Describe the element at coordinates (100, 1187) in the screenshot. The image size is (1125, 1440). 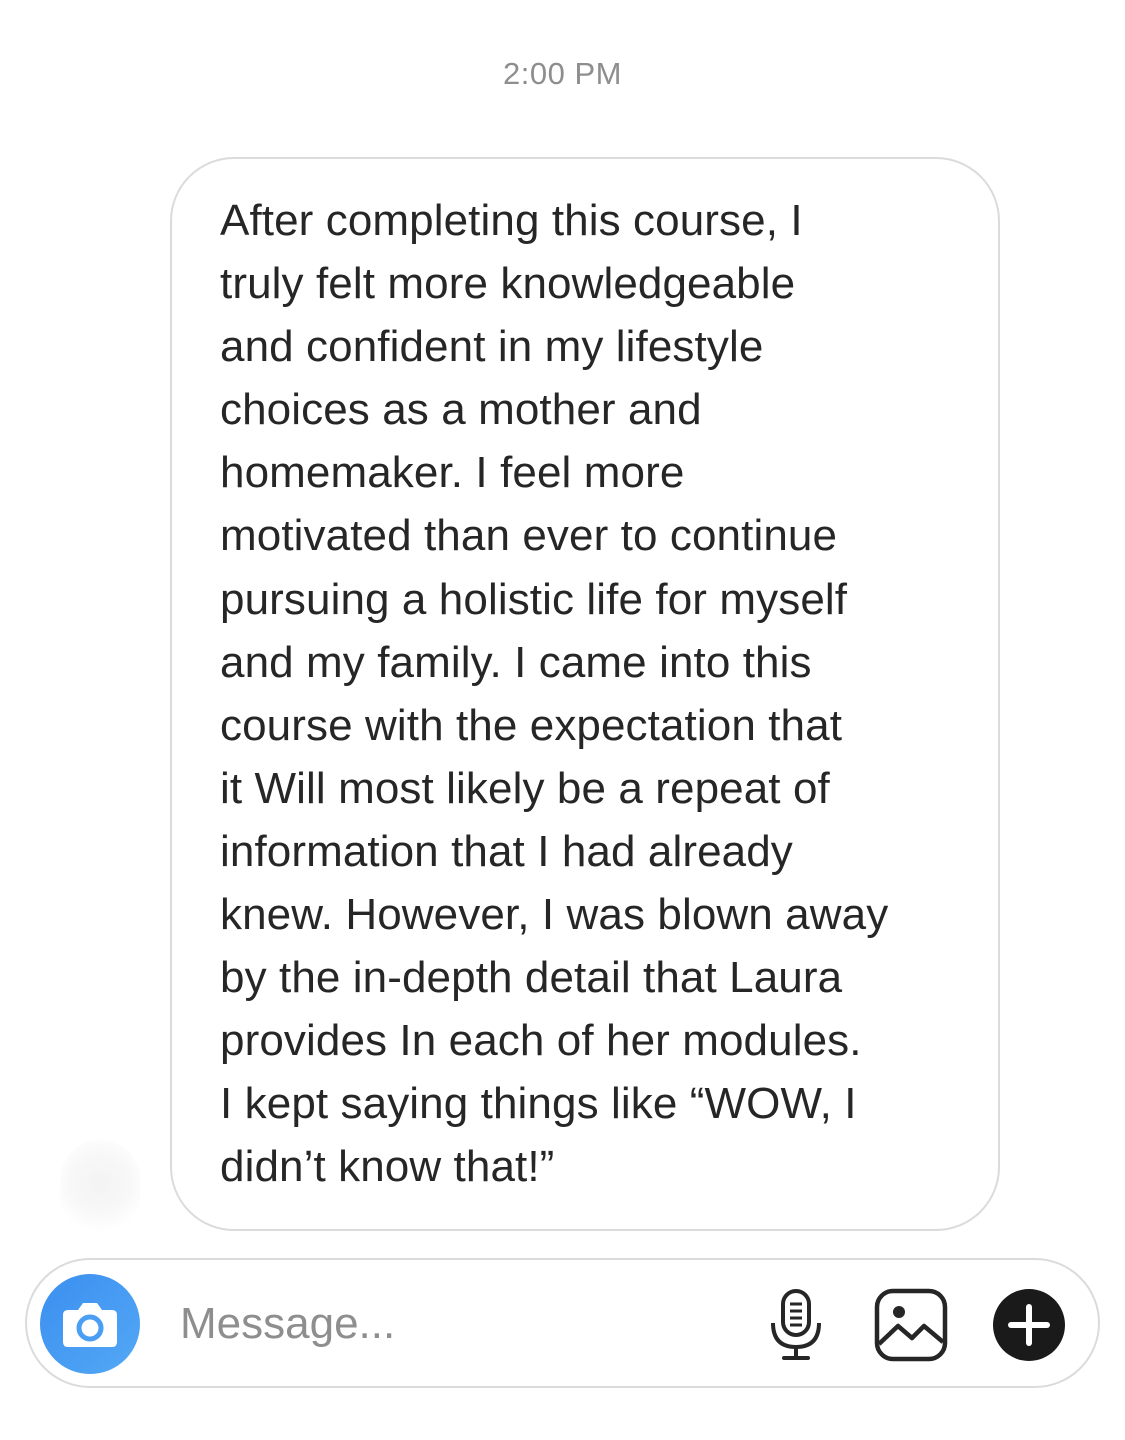
I see `sender-avatar` at that location.